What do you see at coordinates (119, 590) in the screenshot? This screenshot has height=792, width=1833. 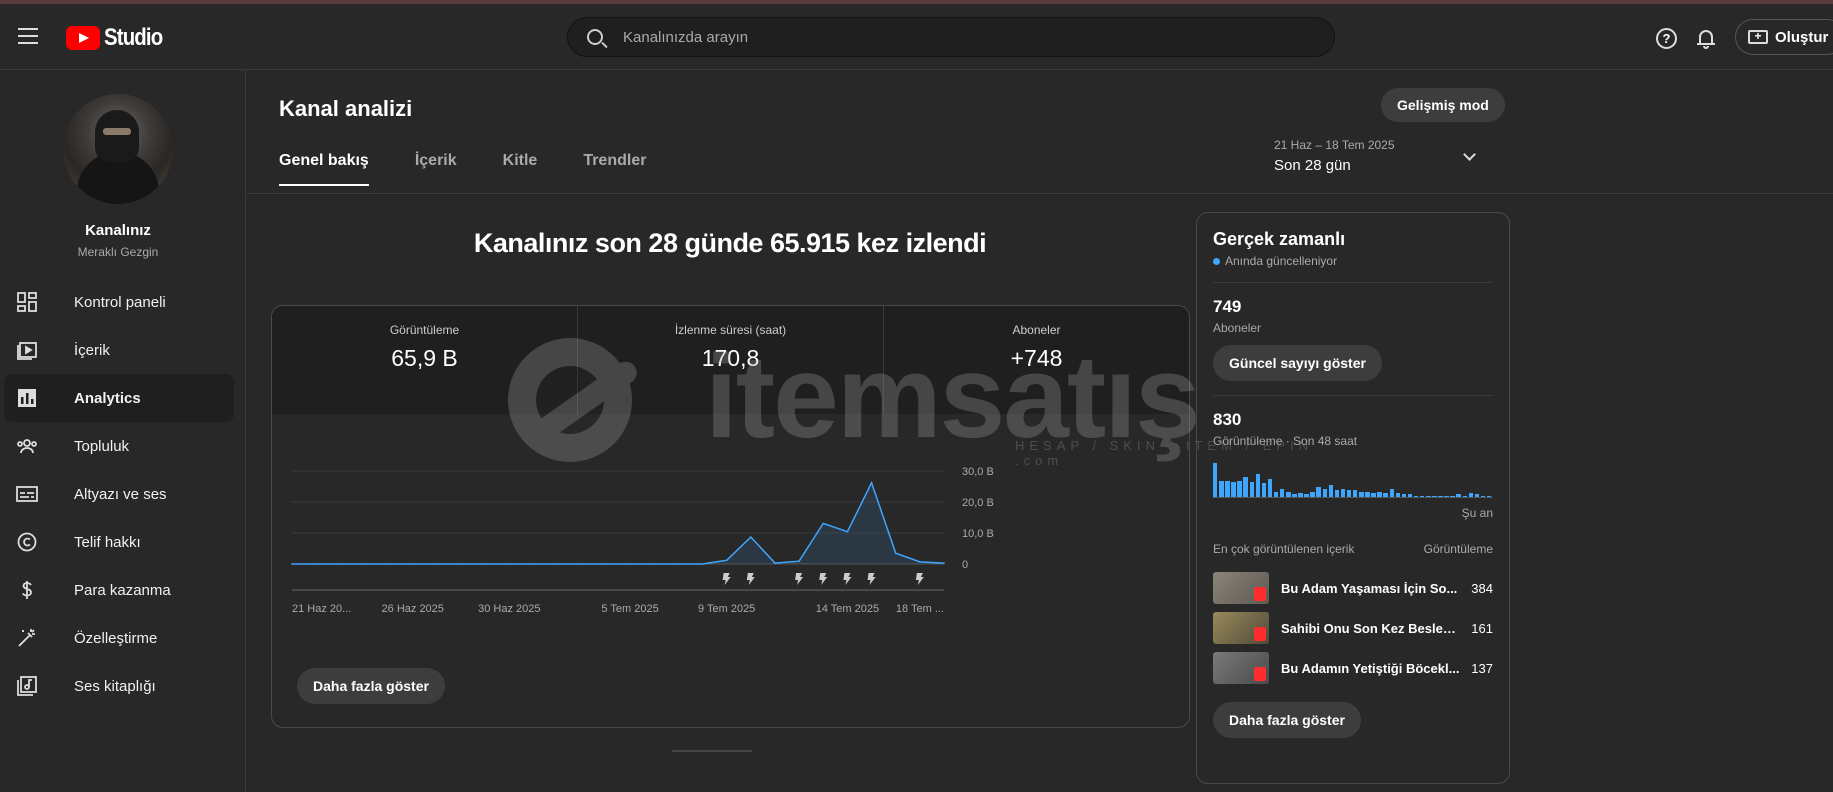 I see `sidebar-item-monetization: Para kazanma` at bounding box center [119, 590].